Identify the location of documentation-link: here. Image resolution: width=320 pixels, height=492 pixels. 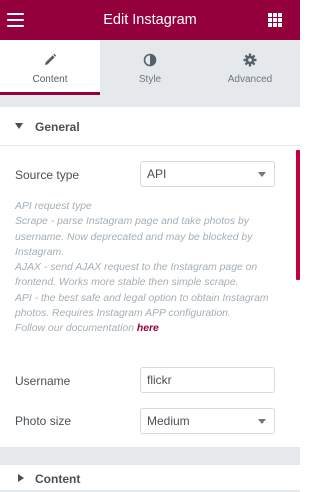
(148, 328).